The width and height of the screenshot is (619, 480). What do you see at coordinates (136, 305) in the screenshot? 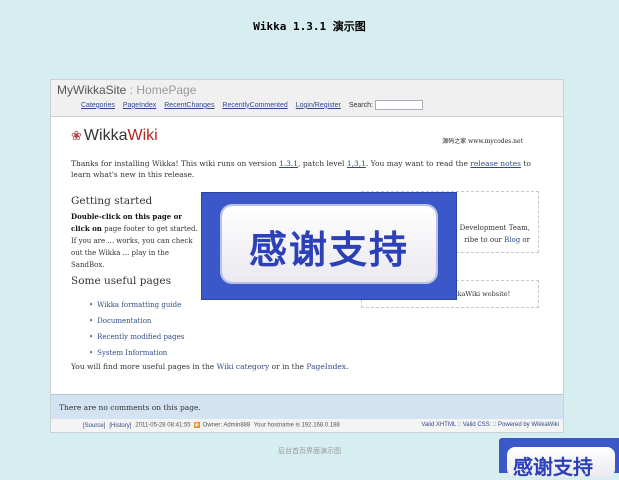
I see `list-item: • Wikka formatting guide` at bounding box center [136, 305].